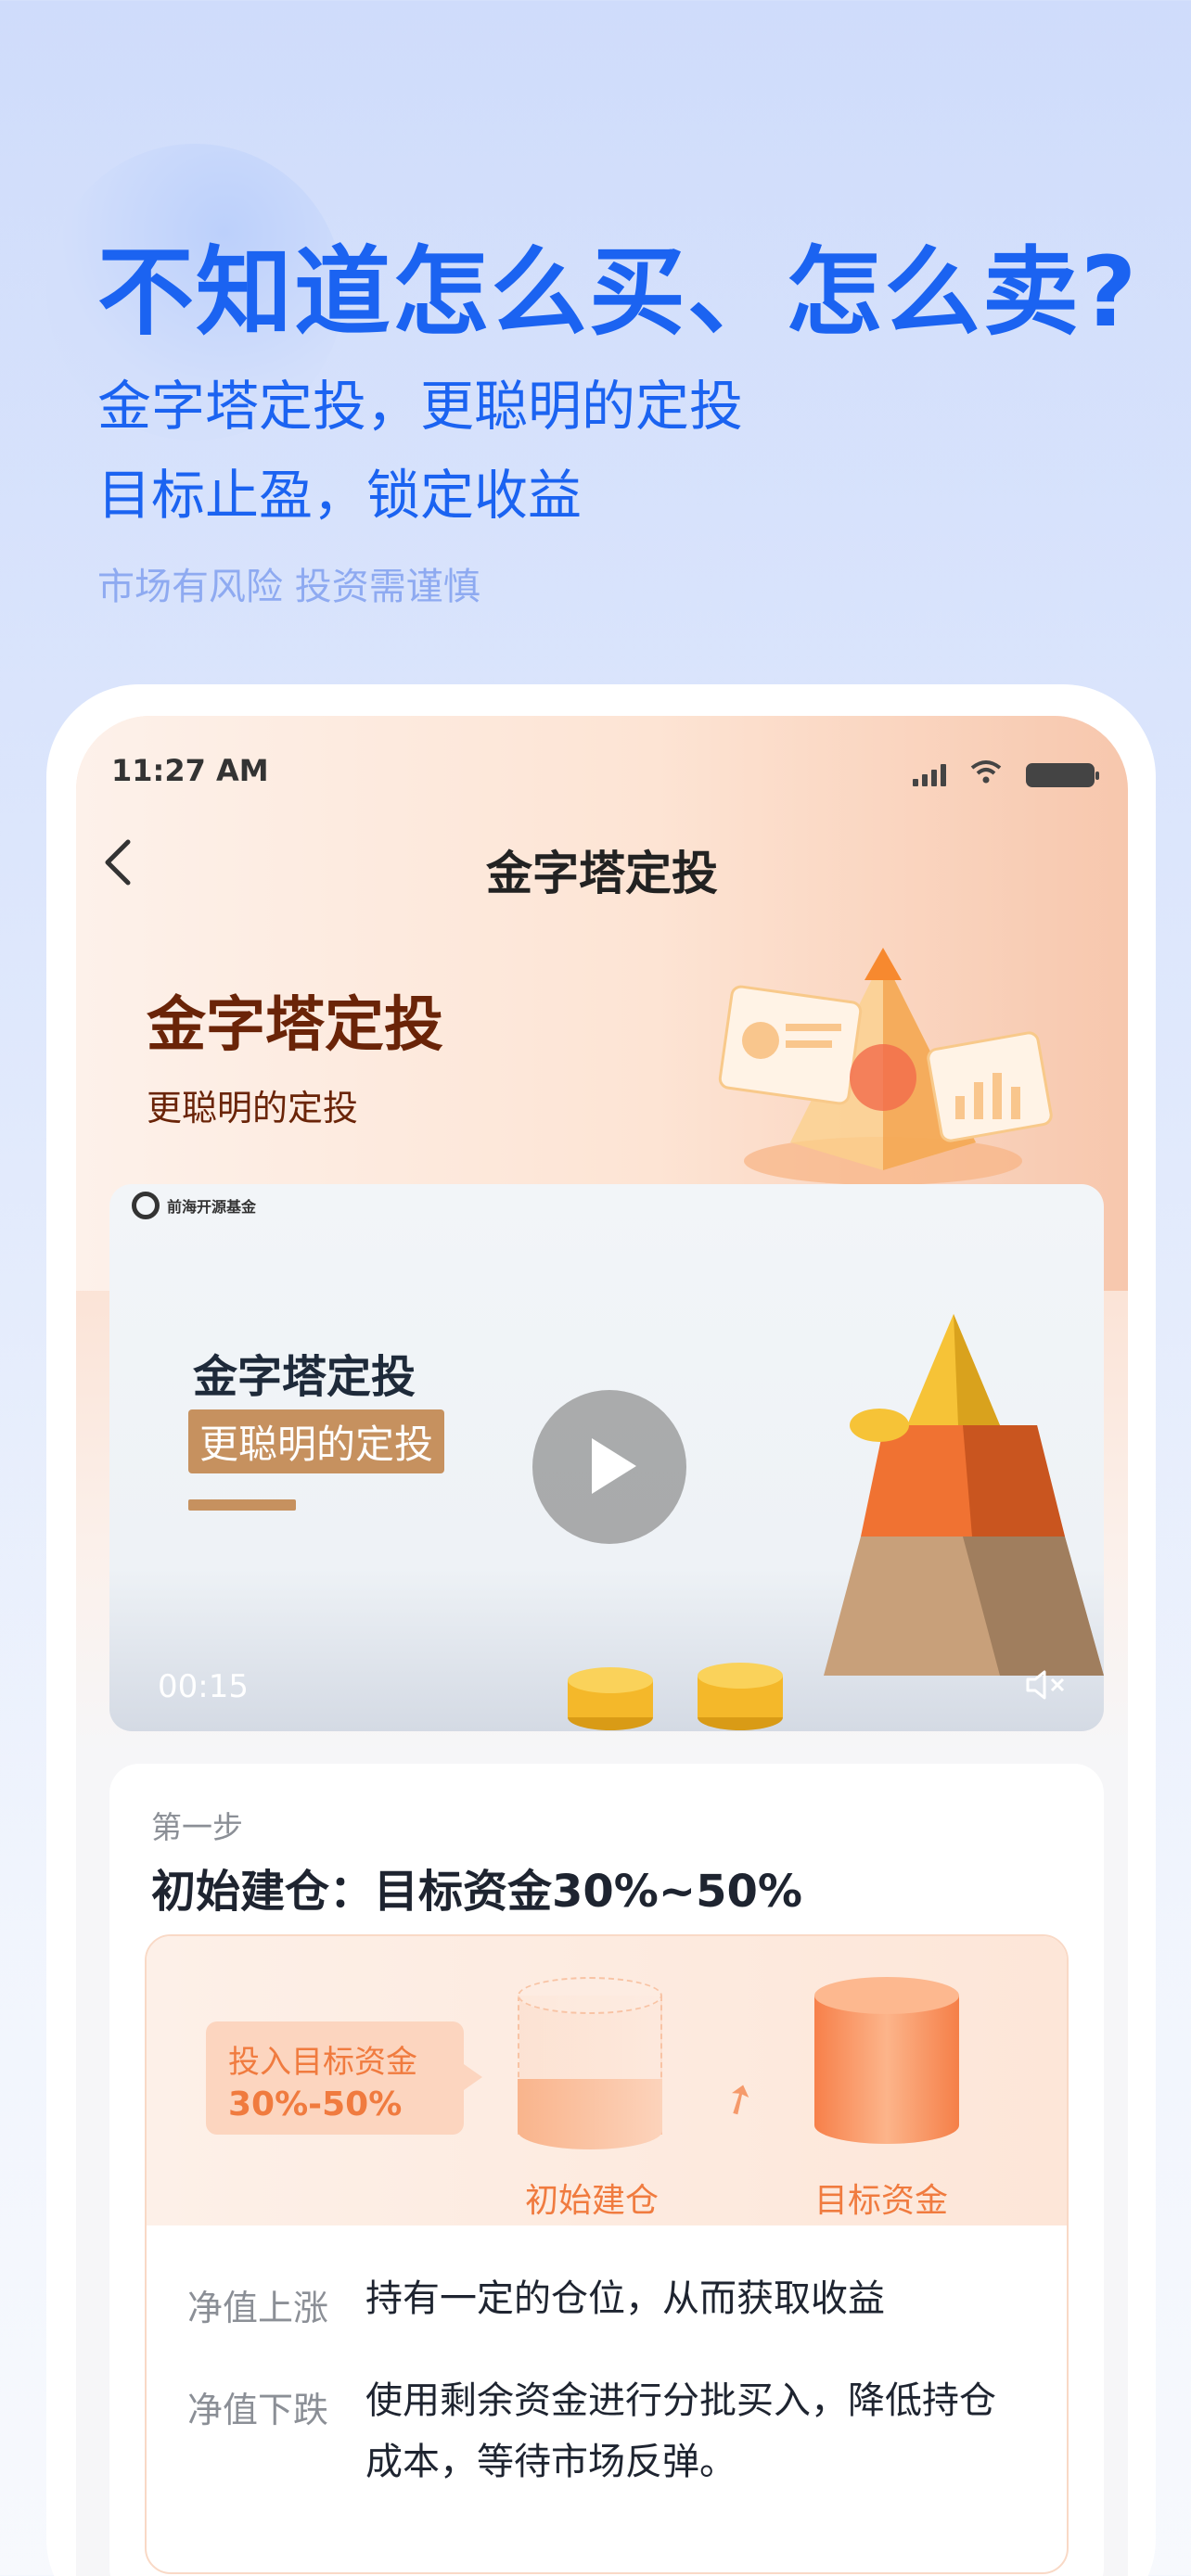 The width and height of the screenshot is (1191, 2576). I want to click on video-title: 金字塔定投, so click(304, 1377).